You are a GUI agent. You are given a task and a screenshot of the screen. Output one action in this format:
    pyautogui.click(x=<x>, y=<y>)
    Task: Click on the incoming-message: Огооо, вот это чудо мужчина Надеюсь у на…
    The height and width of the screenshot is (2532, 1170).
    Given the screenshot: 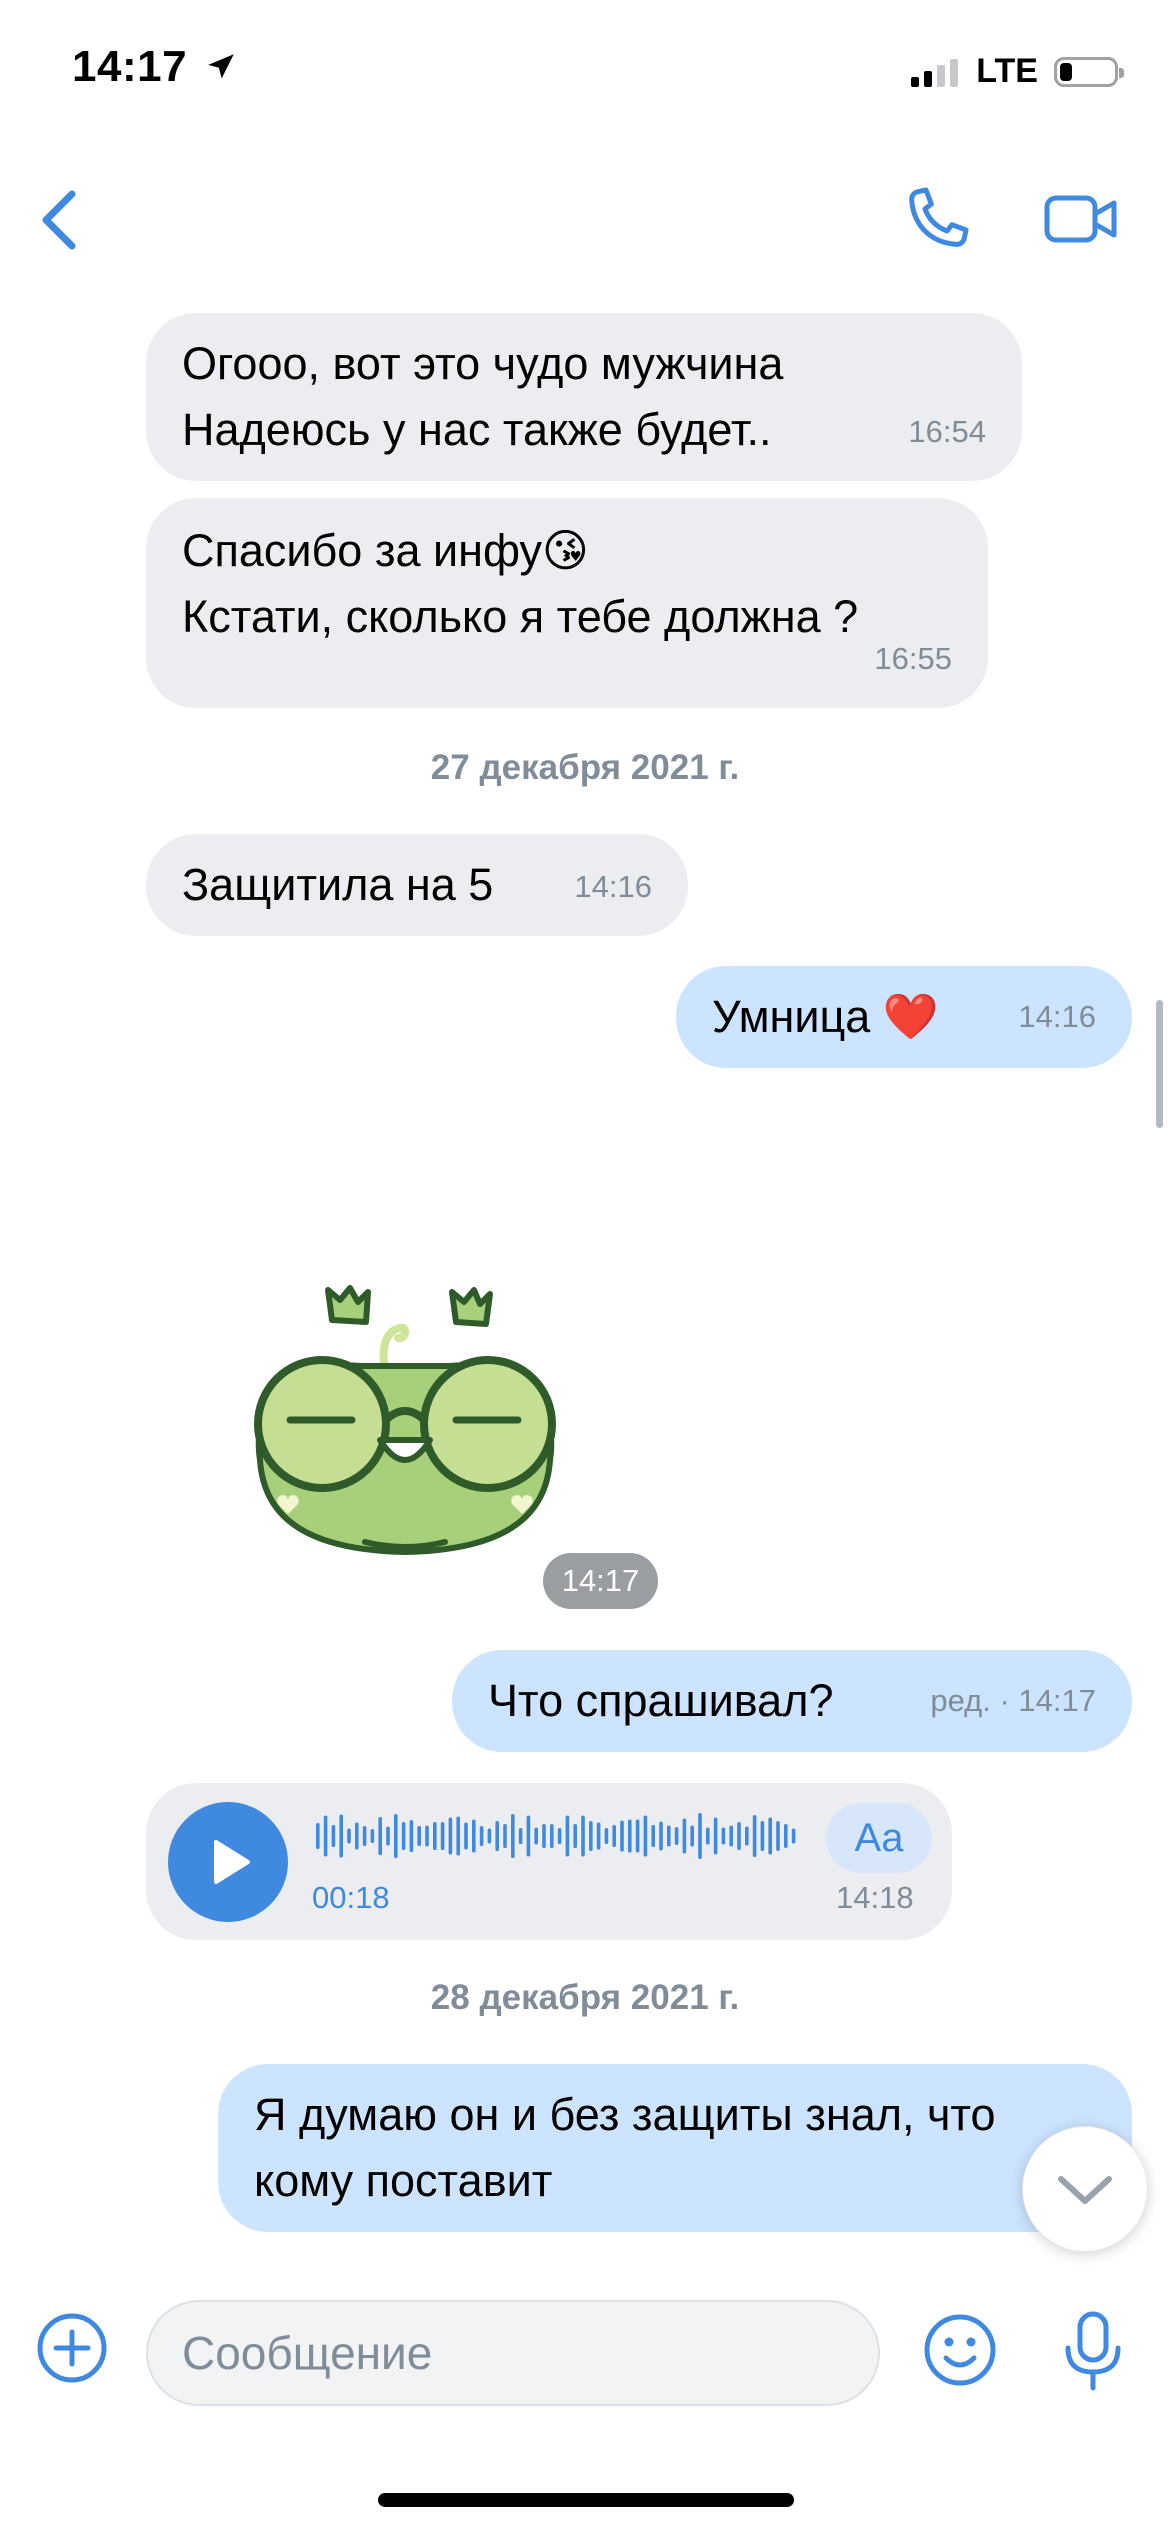 What is the action you would take?
    pyautogui.click(x=584, y=397)
    